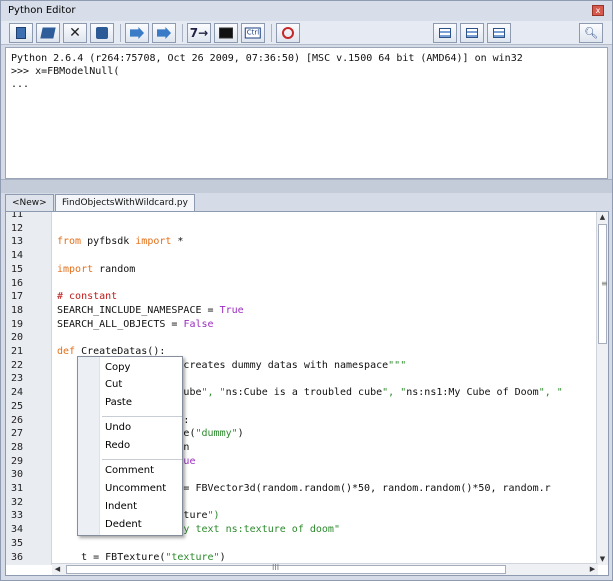 Image resolution: width=613 pixels, height=581 pixels. Describe the element at coordinates (17, 338) in the screenshot. I see `line-number: 20` at that location.